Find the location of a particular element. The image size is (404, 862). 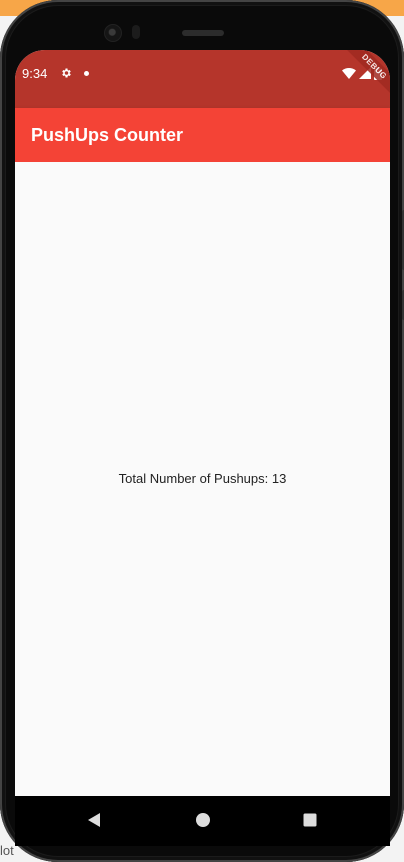

status-time: 9:34 is located at coordinates (35, 73).